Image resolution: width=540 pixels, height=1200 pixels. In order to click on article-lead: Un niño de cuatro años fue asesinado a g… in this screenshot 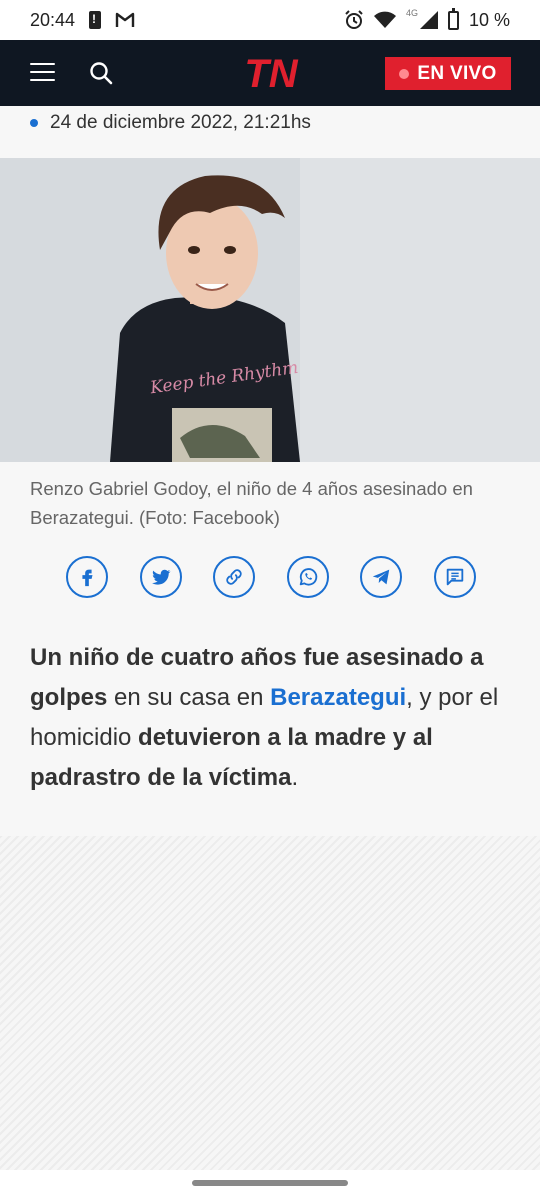, I will do `click(271, 718)`.